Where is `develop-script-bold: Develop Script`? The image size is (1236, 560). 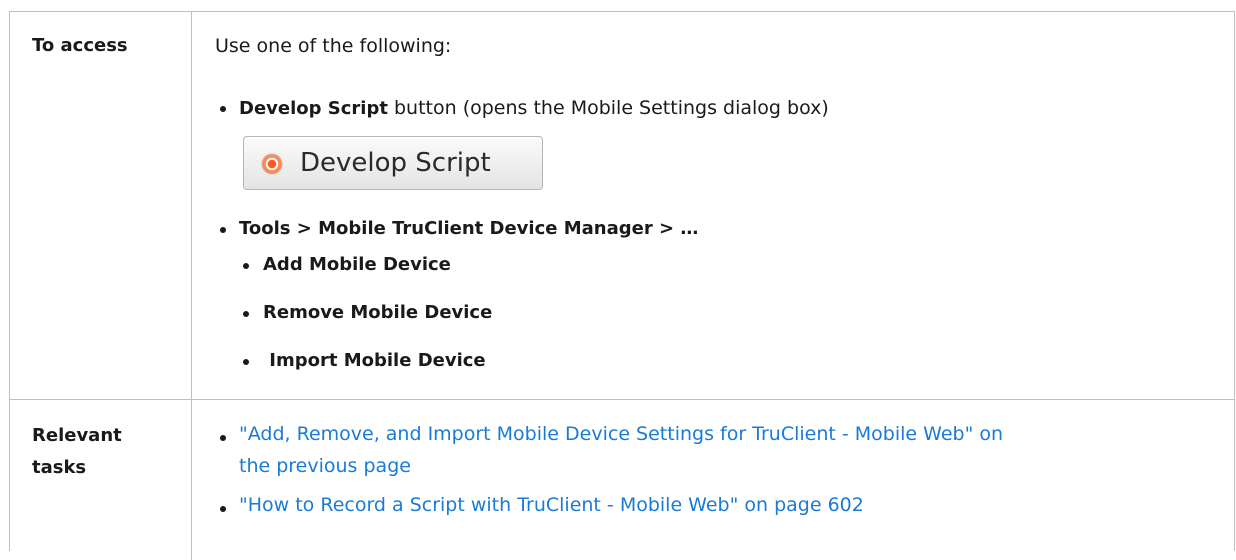 develop-script-bold: Develop Script is located at coordinates (313, 108).